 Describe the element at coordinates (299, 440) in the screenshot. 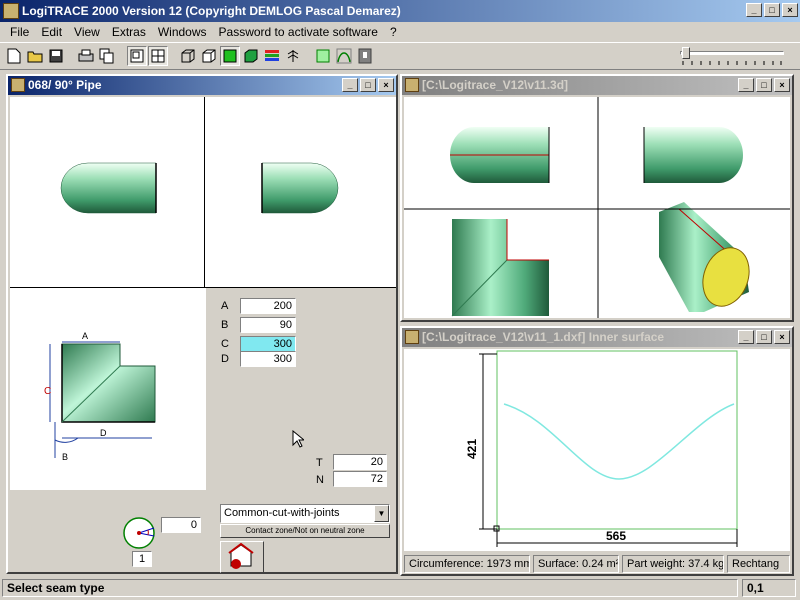

I see `mouse-cursor-icon` at that location.